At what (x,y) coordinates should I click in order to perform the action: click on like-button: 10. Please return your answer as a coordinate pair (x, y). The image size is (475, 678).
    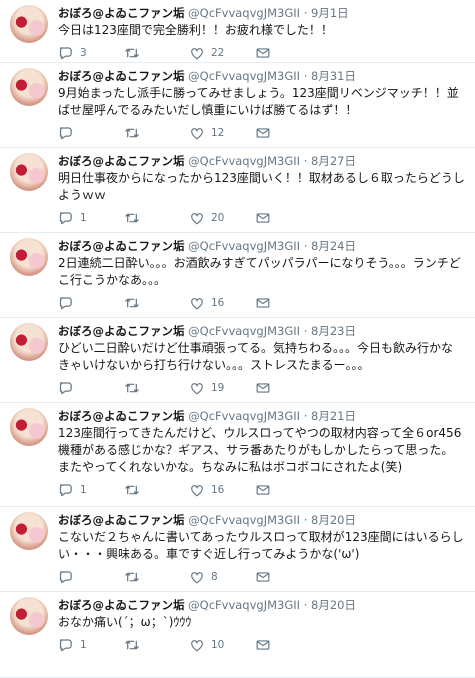
    Looking at the image, I should click on (223, 645).